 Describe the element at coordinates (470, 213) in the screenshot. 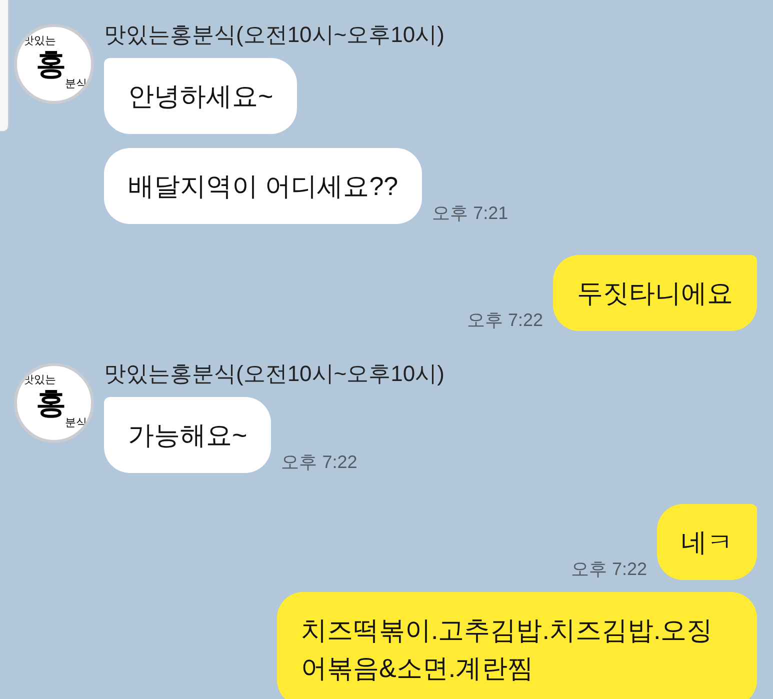

I see `message-time: 오후 7:21` at that location.